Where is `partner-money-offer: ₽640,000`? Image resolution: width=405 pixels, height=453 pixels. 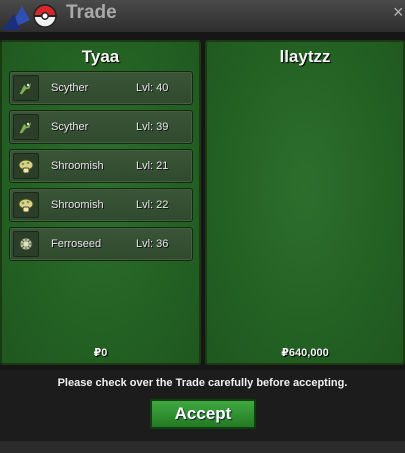 partner-money-offer: ₽640,000 is located at coordinates (305, 353).